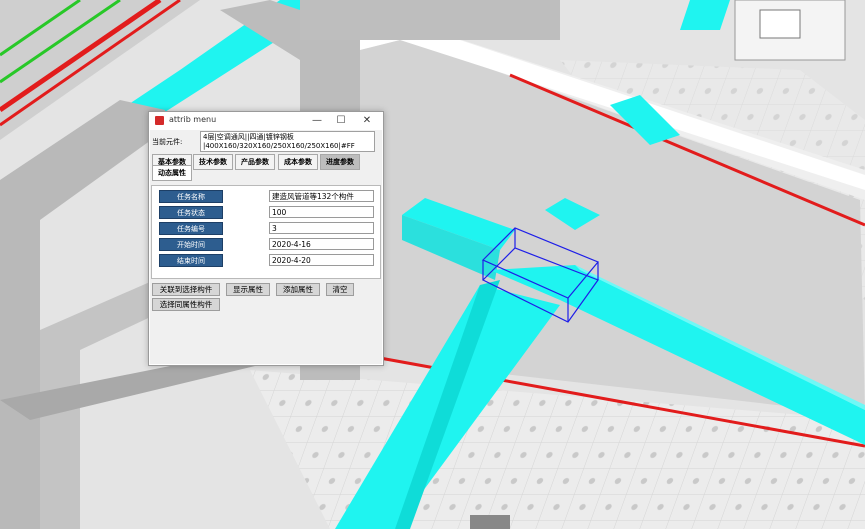 The image size is (865, 529). What do you see at coordinates (340, 162) in the screenshot?
I see `tab-schedule-params: 进度参数` at bounding box center [340, 162].